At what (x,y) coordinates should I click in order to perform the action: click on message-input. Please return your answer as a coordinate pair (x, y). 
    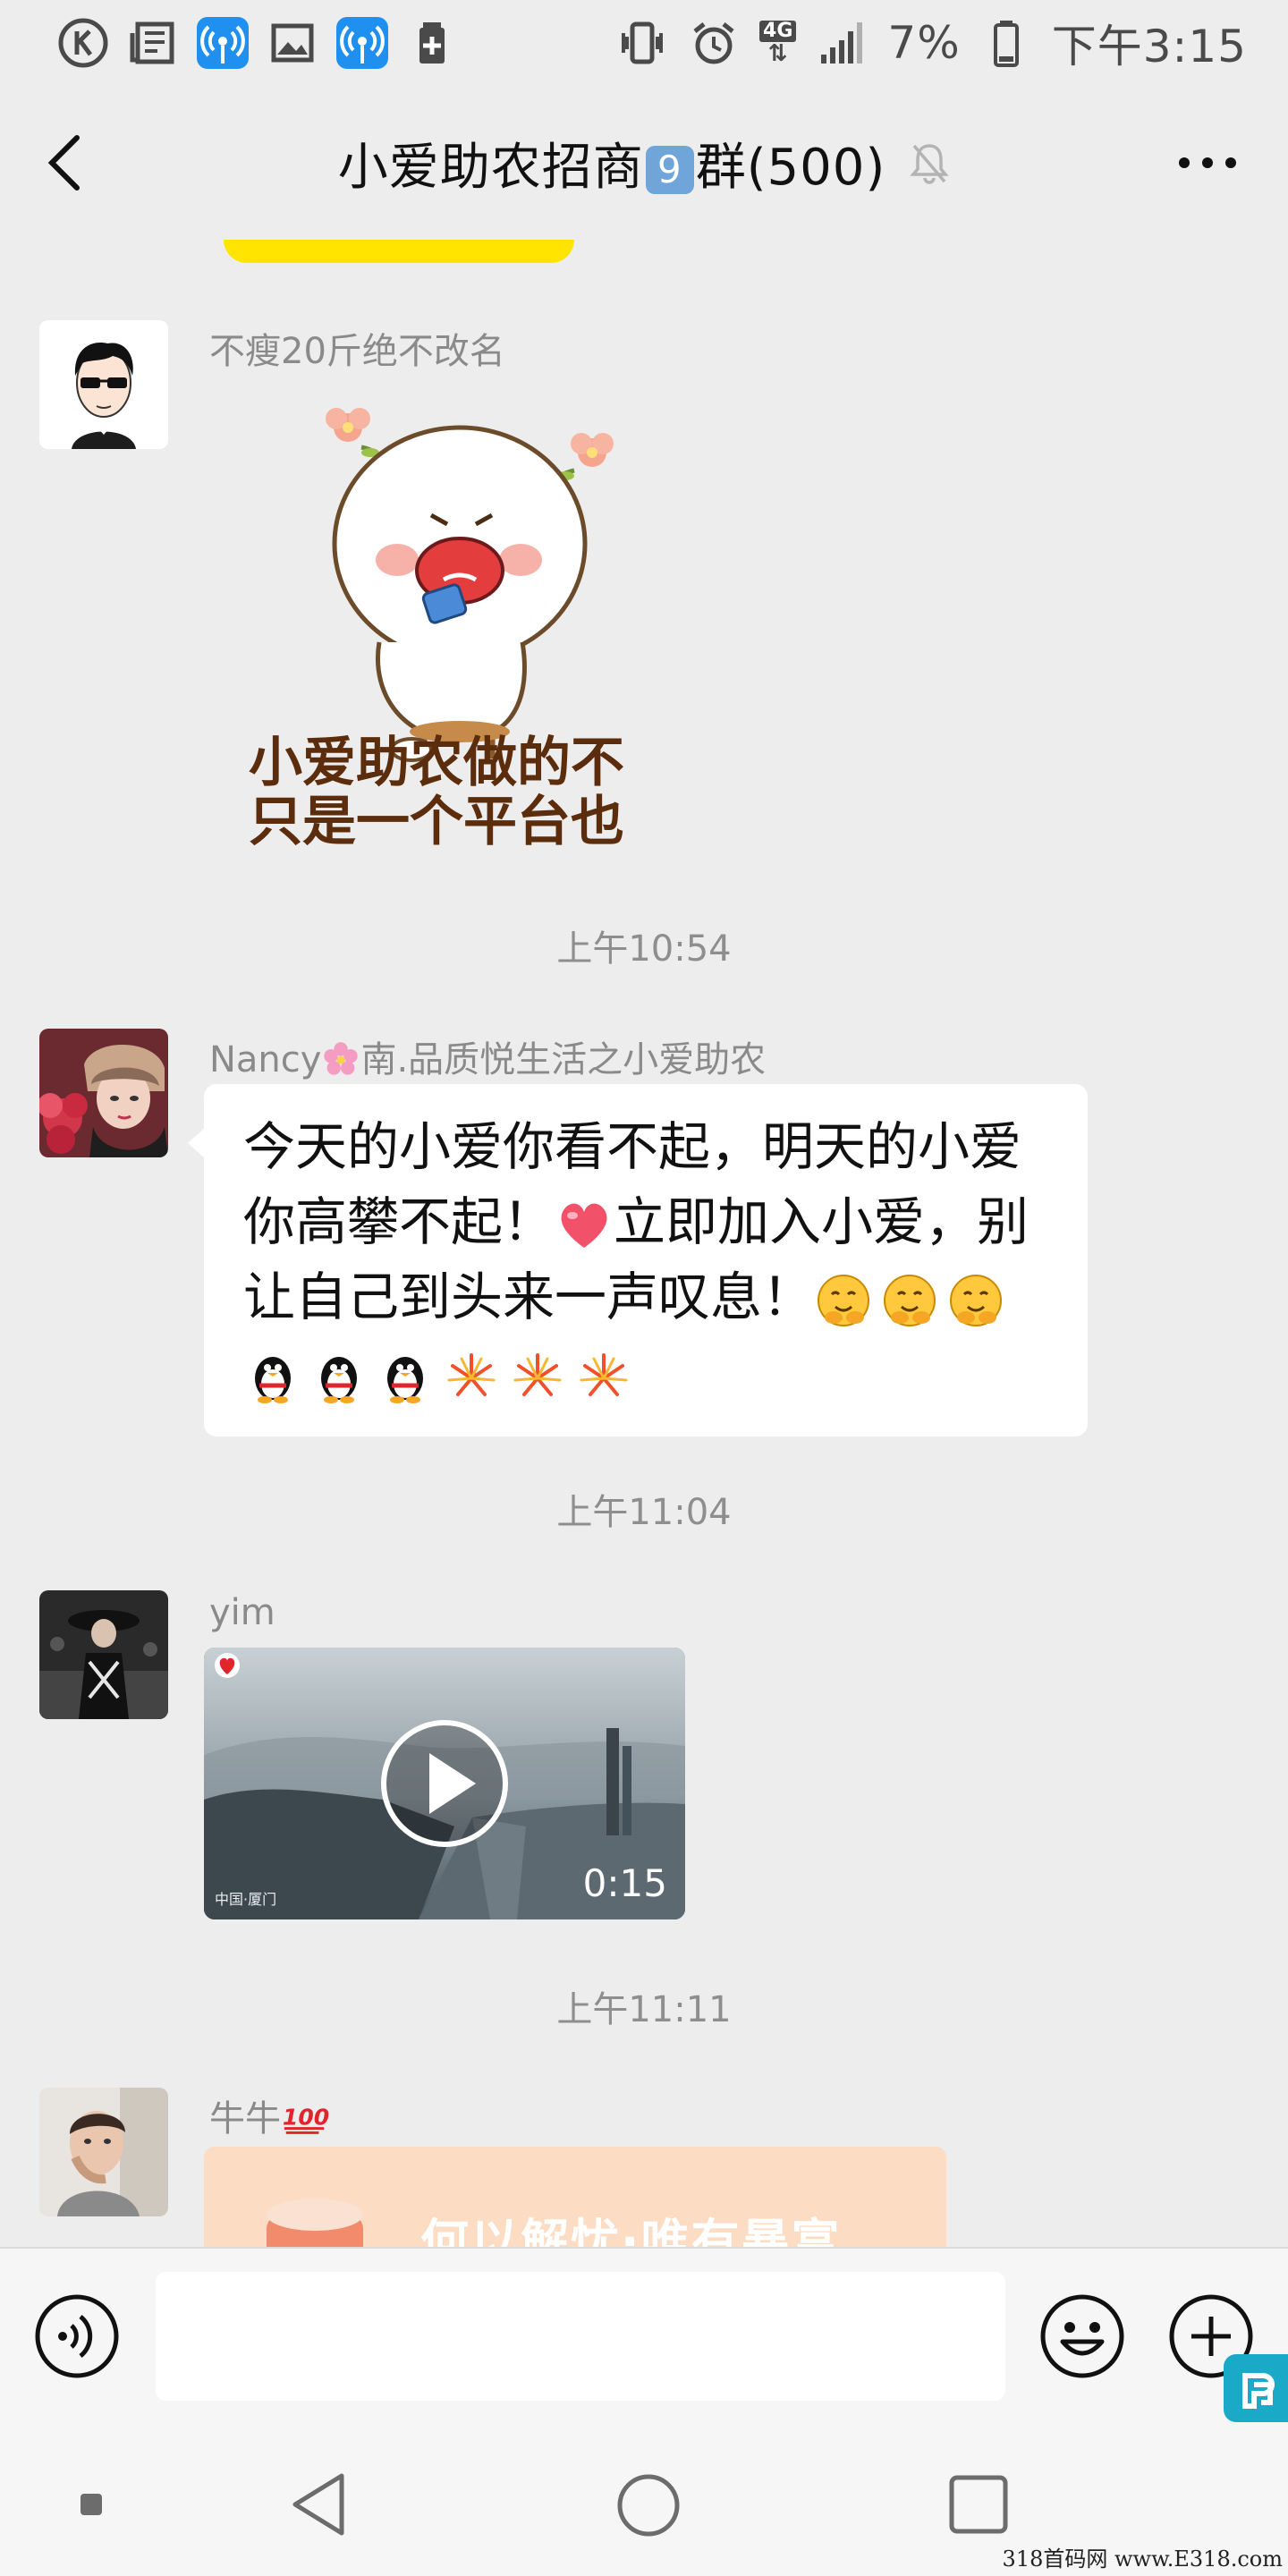
    Looking at the image, I should click on (580, 2336).